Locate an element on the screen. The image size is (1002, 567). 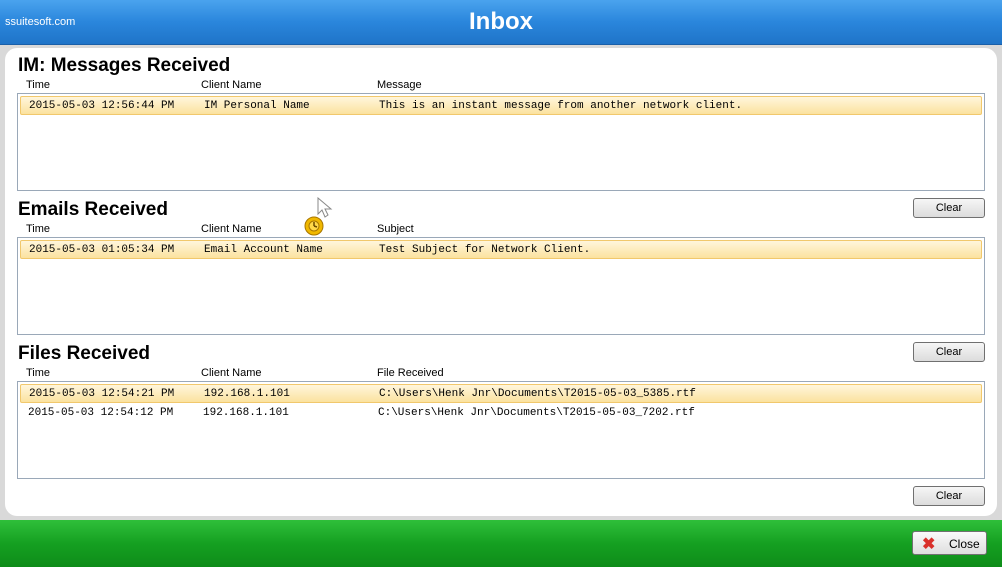
emails-col-subject: Subject is located at coordinates (395, 229).